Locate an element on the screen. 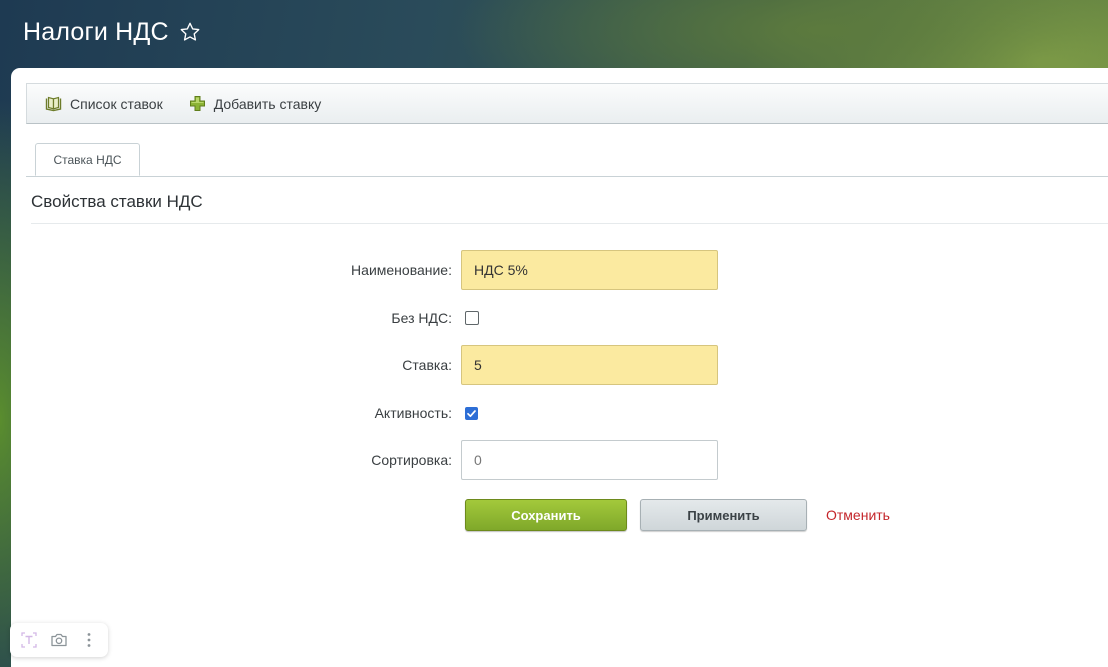  floating-tools-panel is located at coordinates (59, 640).